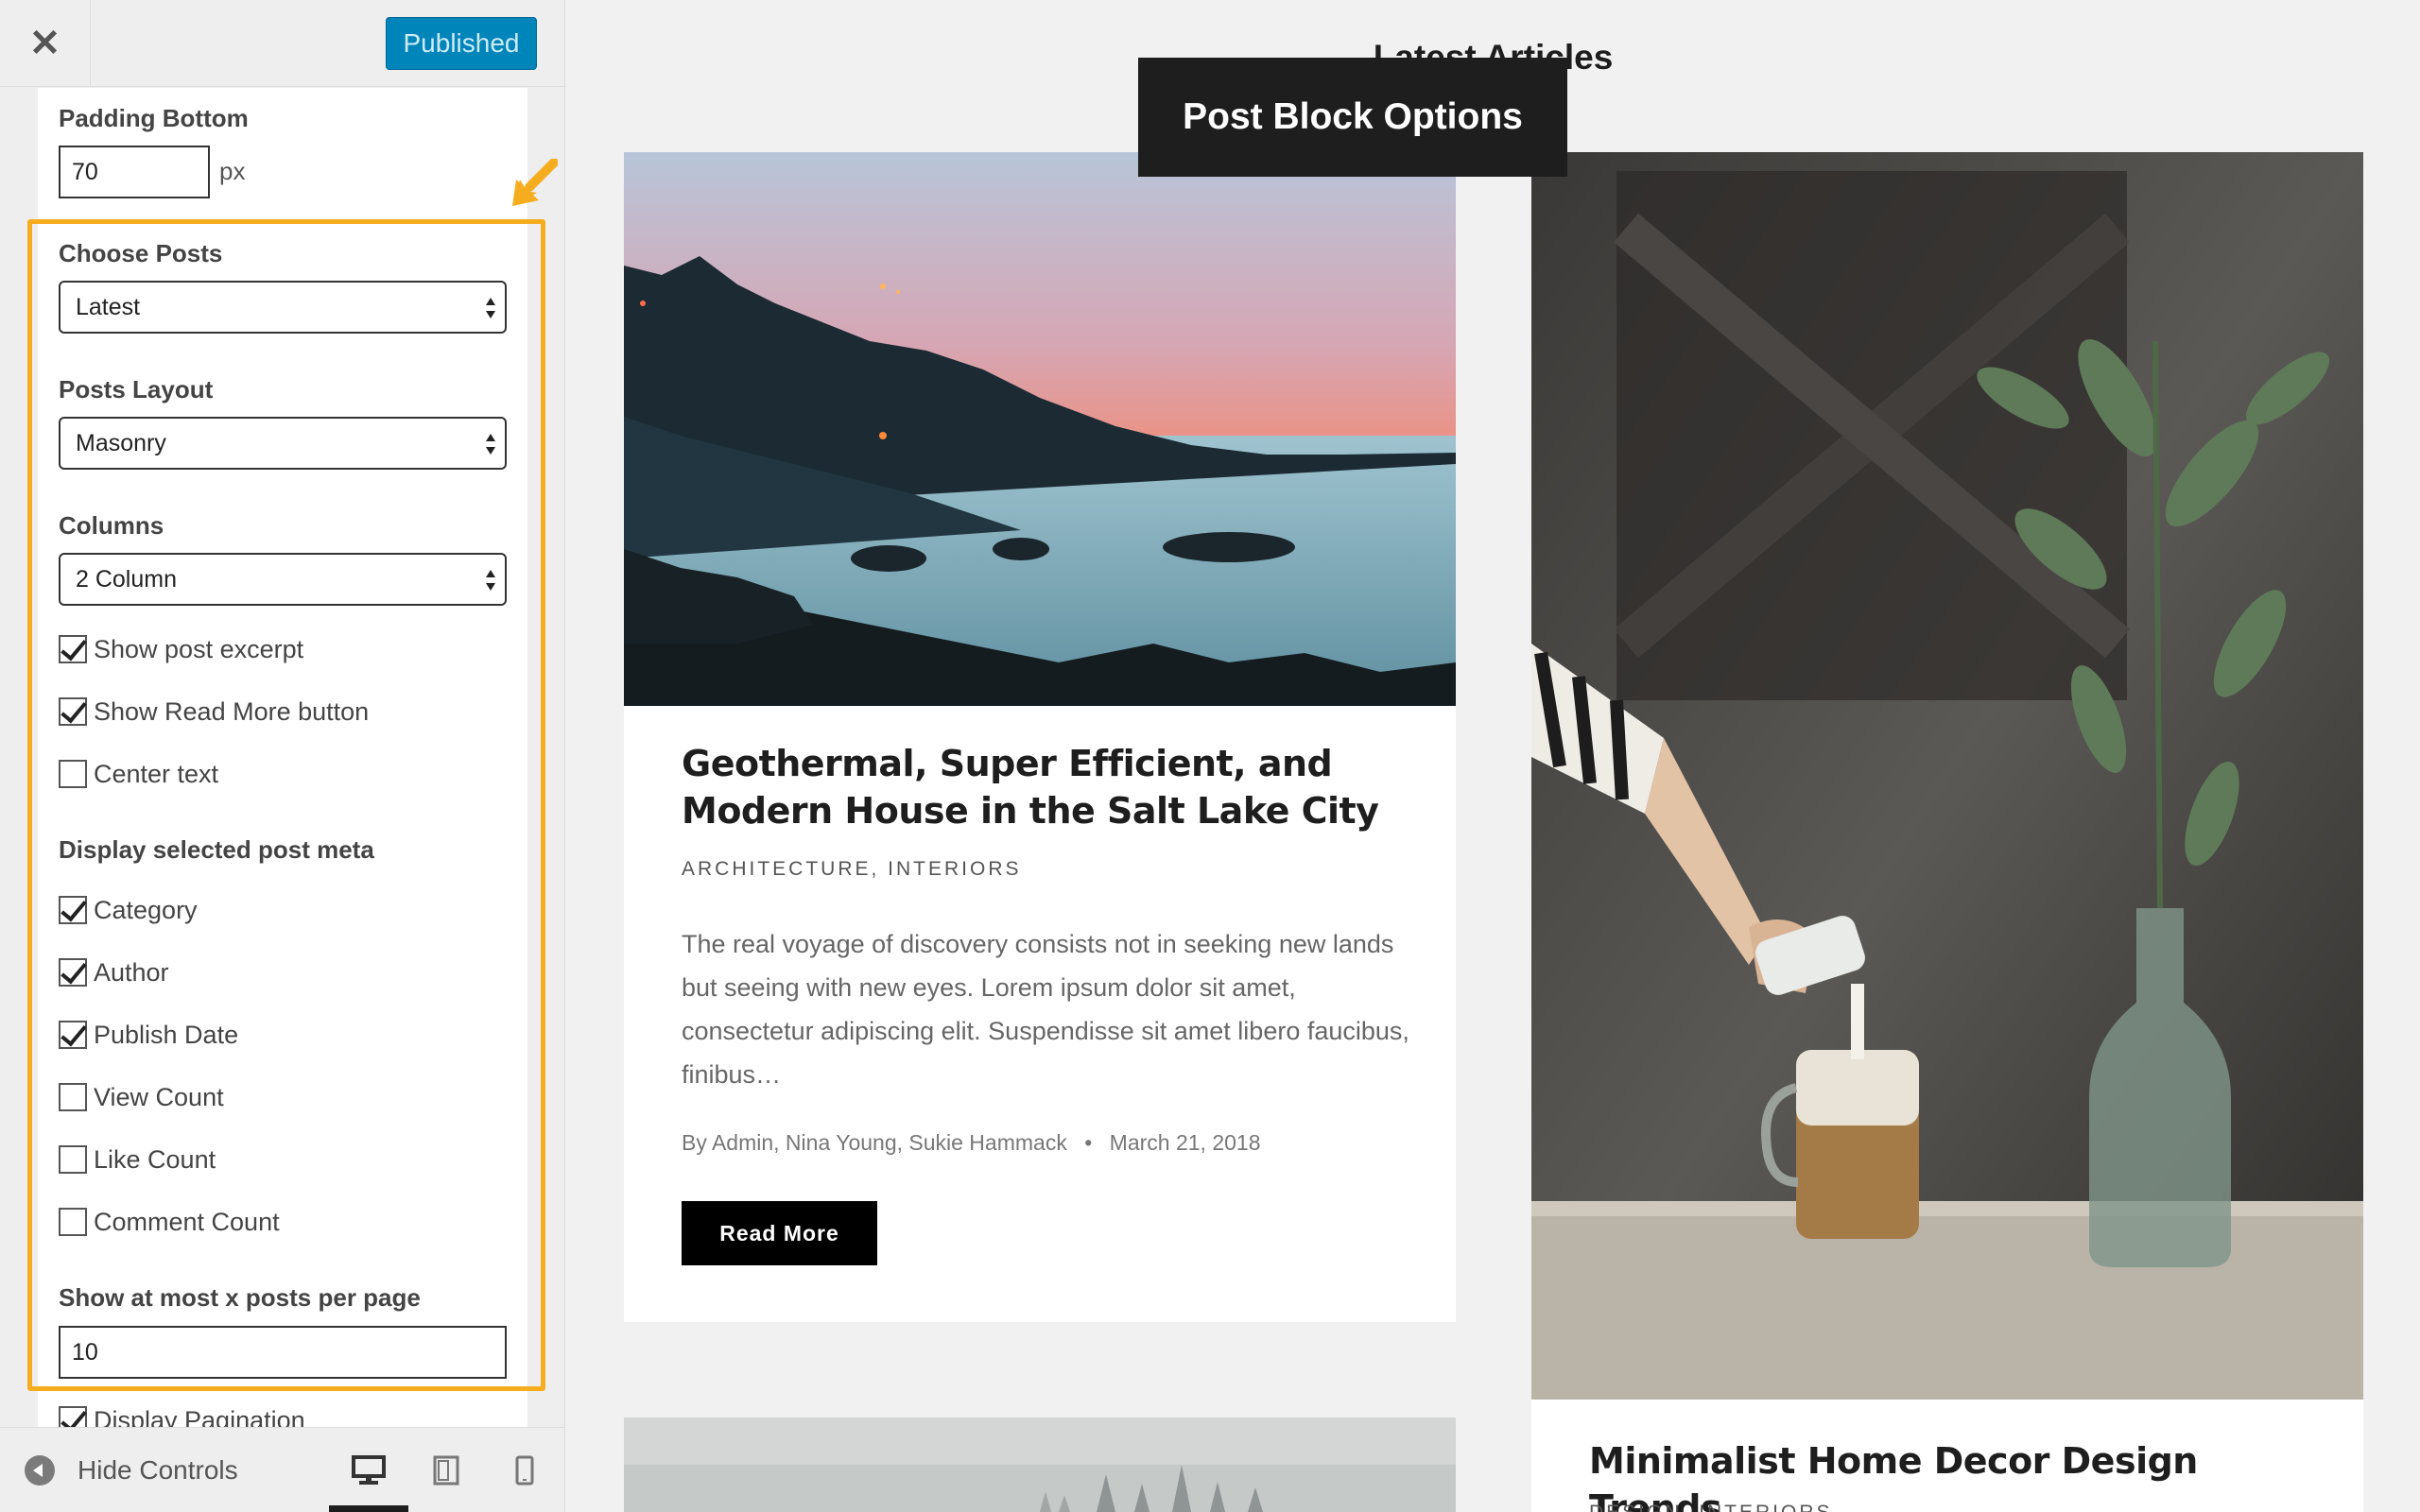 The image size is (2420, 1512). Describe the element at coordinates (368, 1508) in the screenshot. I see `active-device-indicator` at that location.